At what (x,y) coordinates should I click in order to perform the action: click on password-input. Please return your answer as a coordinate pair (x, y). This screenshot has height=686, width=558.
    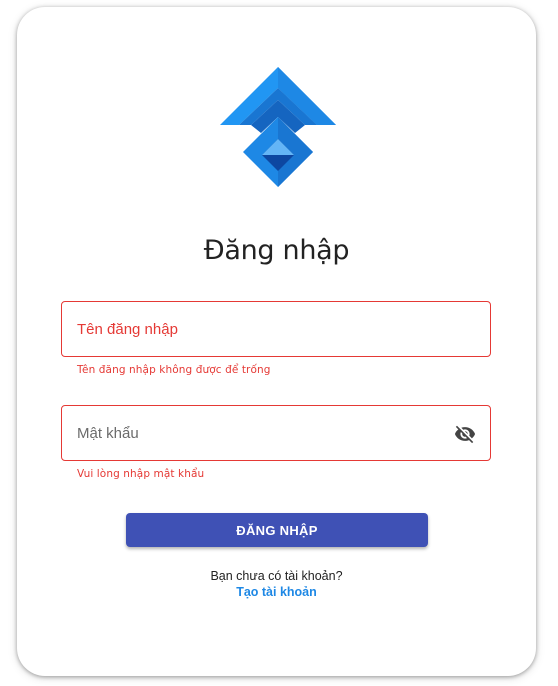
    Looking at the image, I should click on (276, 433).